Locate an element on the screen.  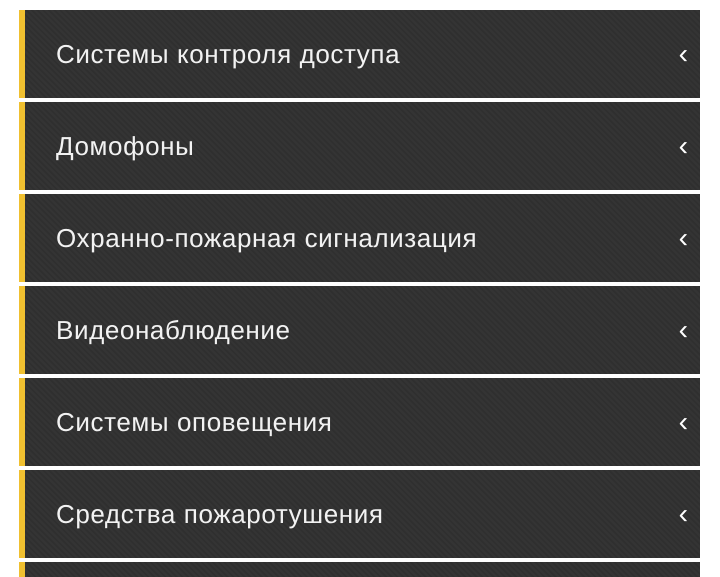
menu-item-label: Охранно-пожарная сигнализация is located at coordinates (267, 238).